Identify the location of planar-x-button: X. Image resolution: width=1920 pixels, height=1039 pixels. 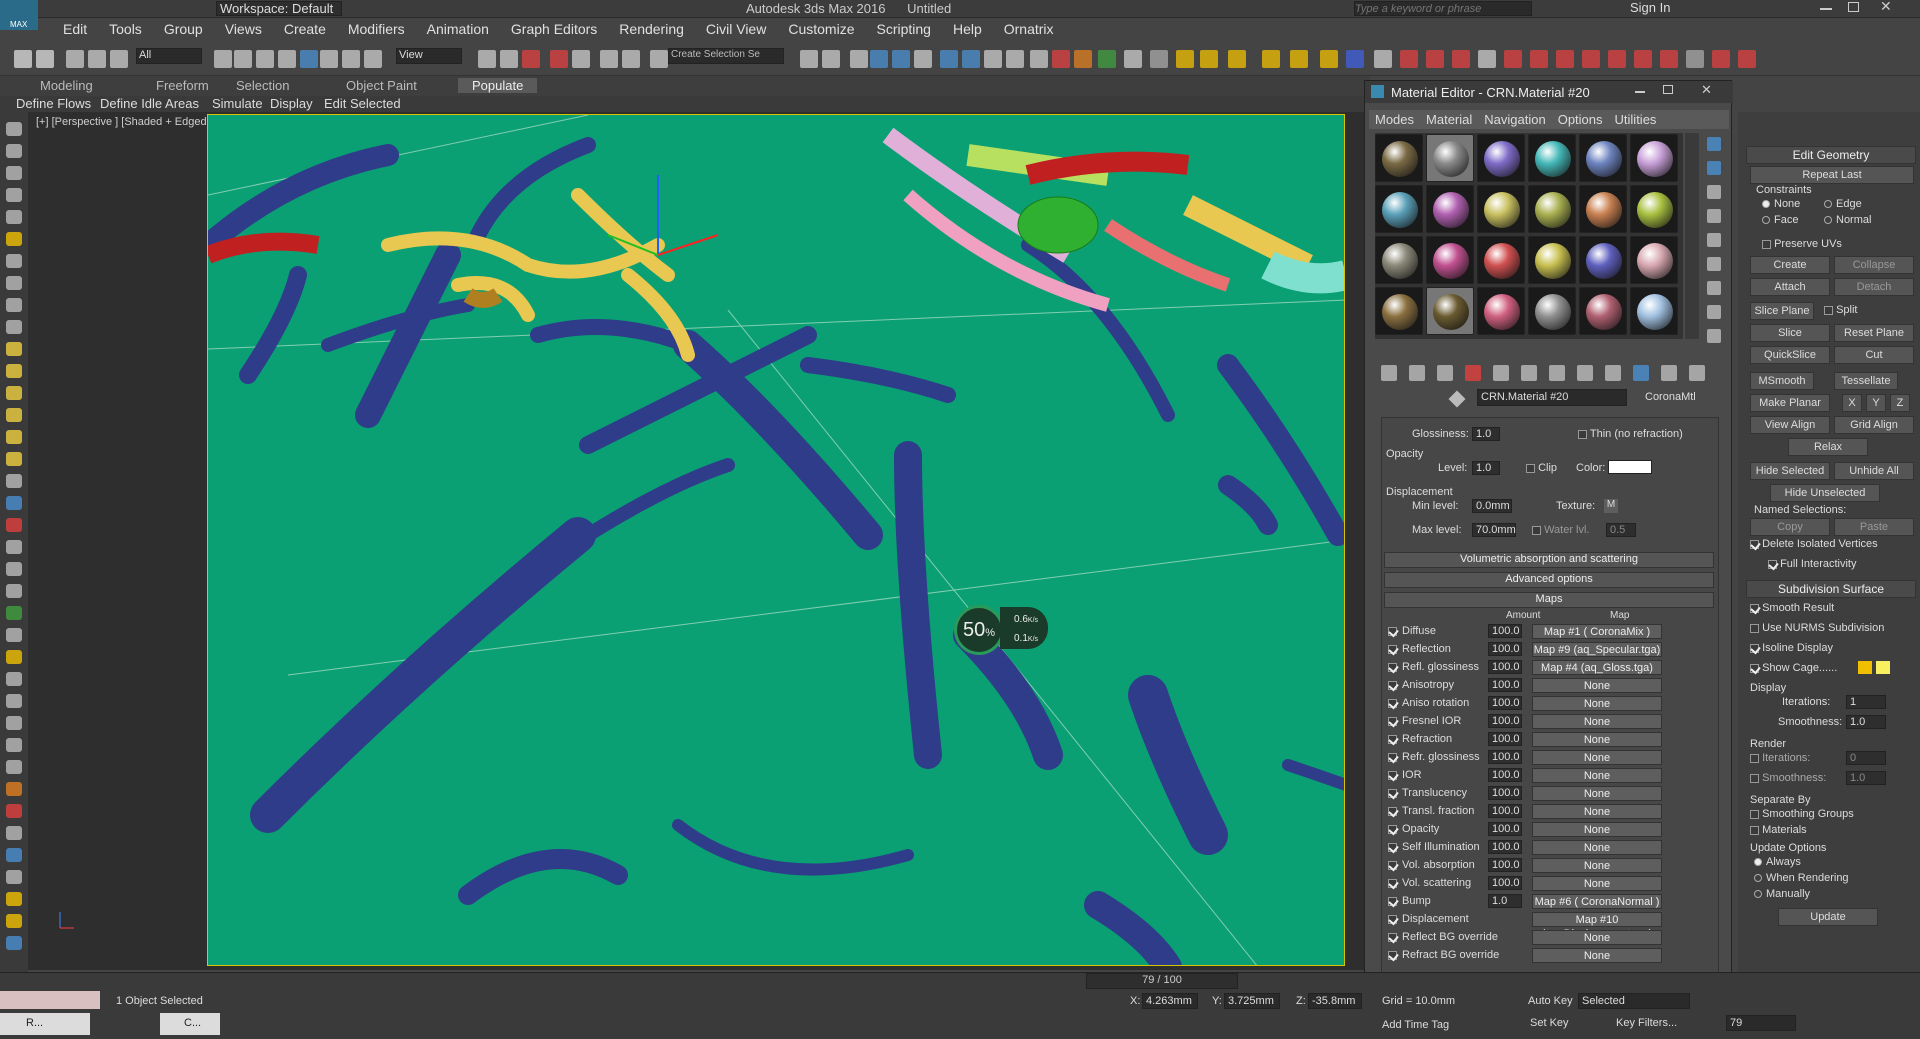
(1852, 403).